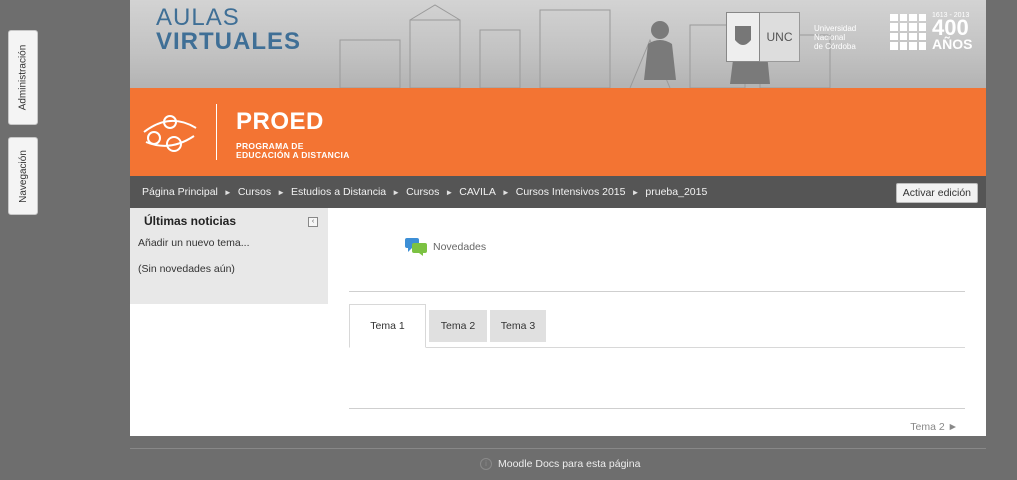 This screenshot has height=480, width=1017. I want to click on news-forum-link: Novedades, so click(445, 247).